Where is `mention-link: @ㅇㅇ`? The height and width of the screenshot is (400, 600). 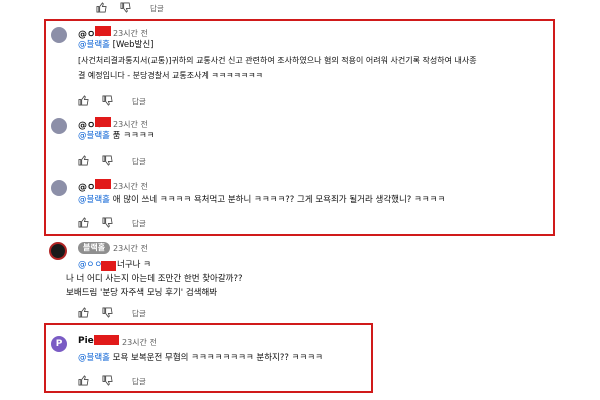 mention-link: @ㅇㅇ is located at coordinates (90, 265).